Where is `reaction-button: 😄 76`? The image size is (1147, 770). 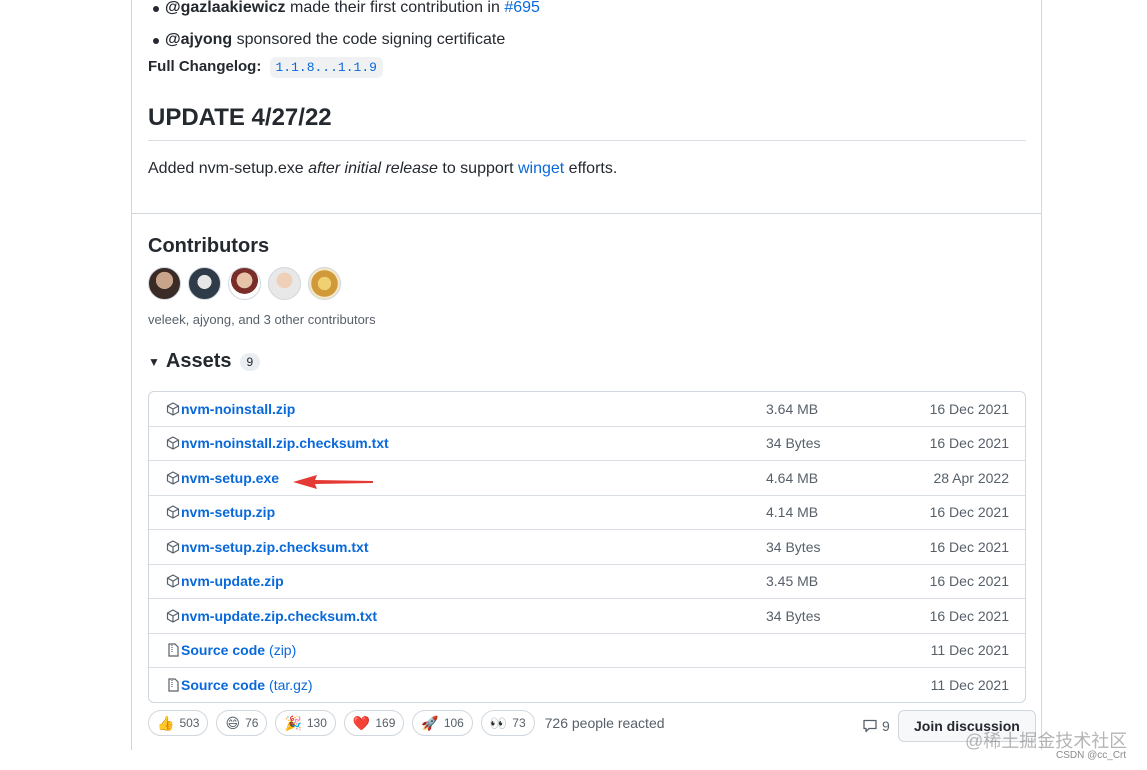
reaction-button: 😄 76 is located at coordinates (242, 723).